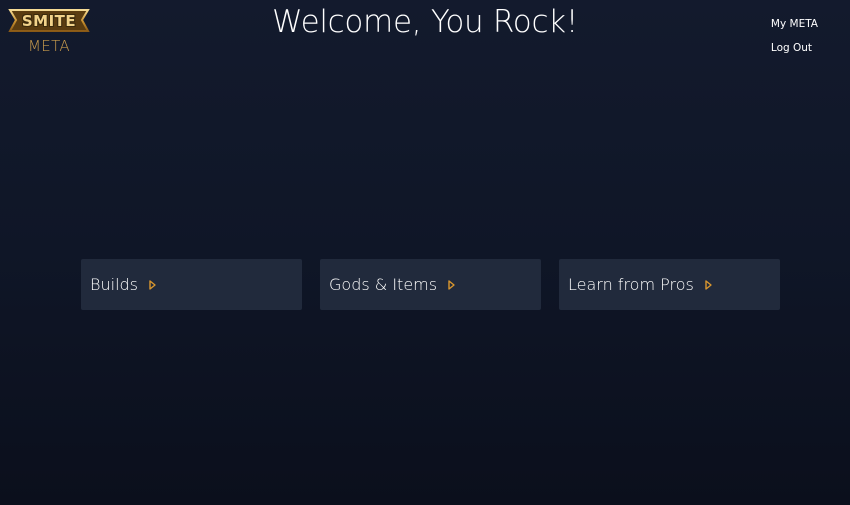  I want to click on my-meta-link: My META, so click(794, 28).